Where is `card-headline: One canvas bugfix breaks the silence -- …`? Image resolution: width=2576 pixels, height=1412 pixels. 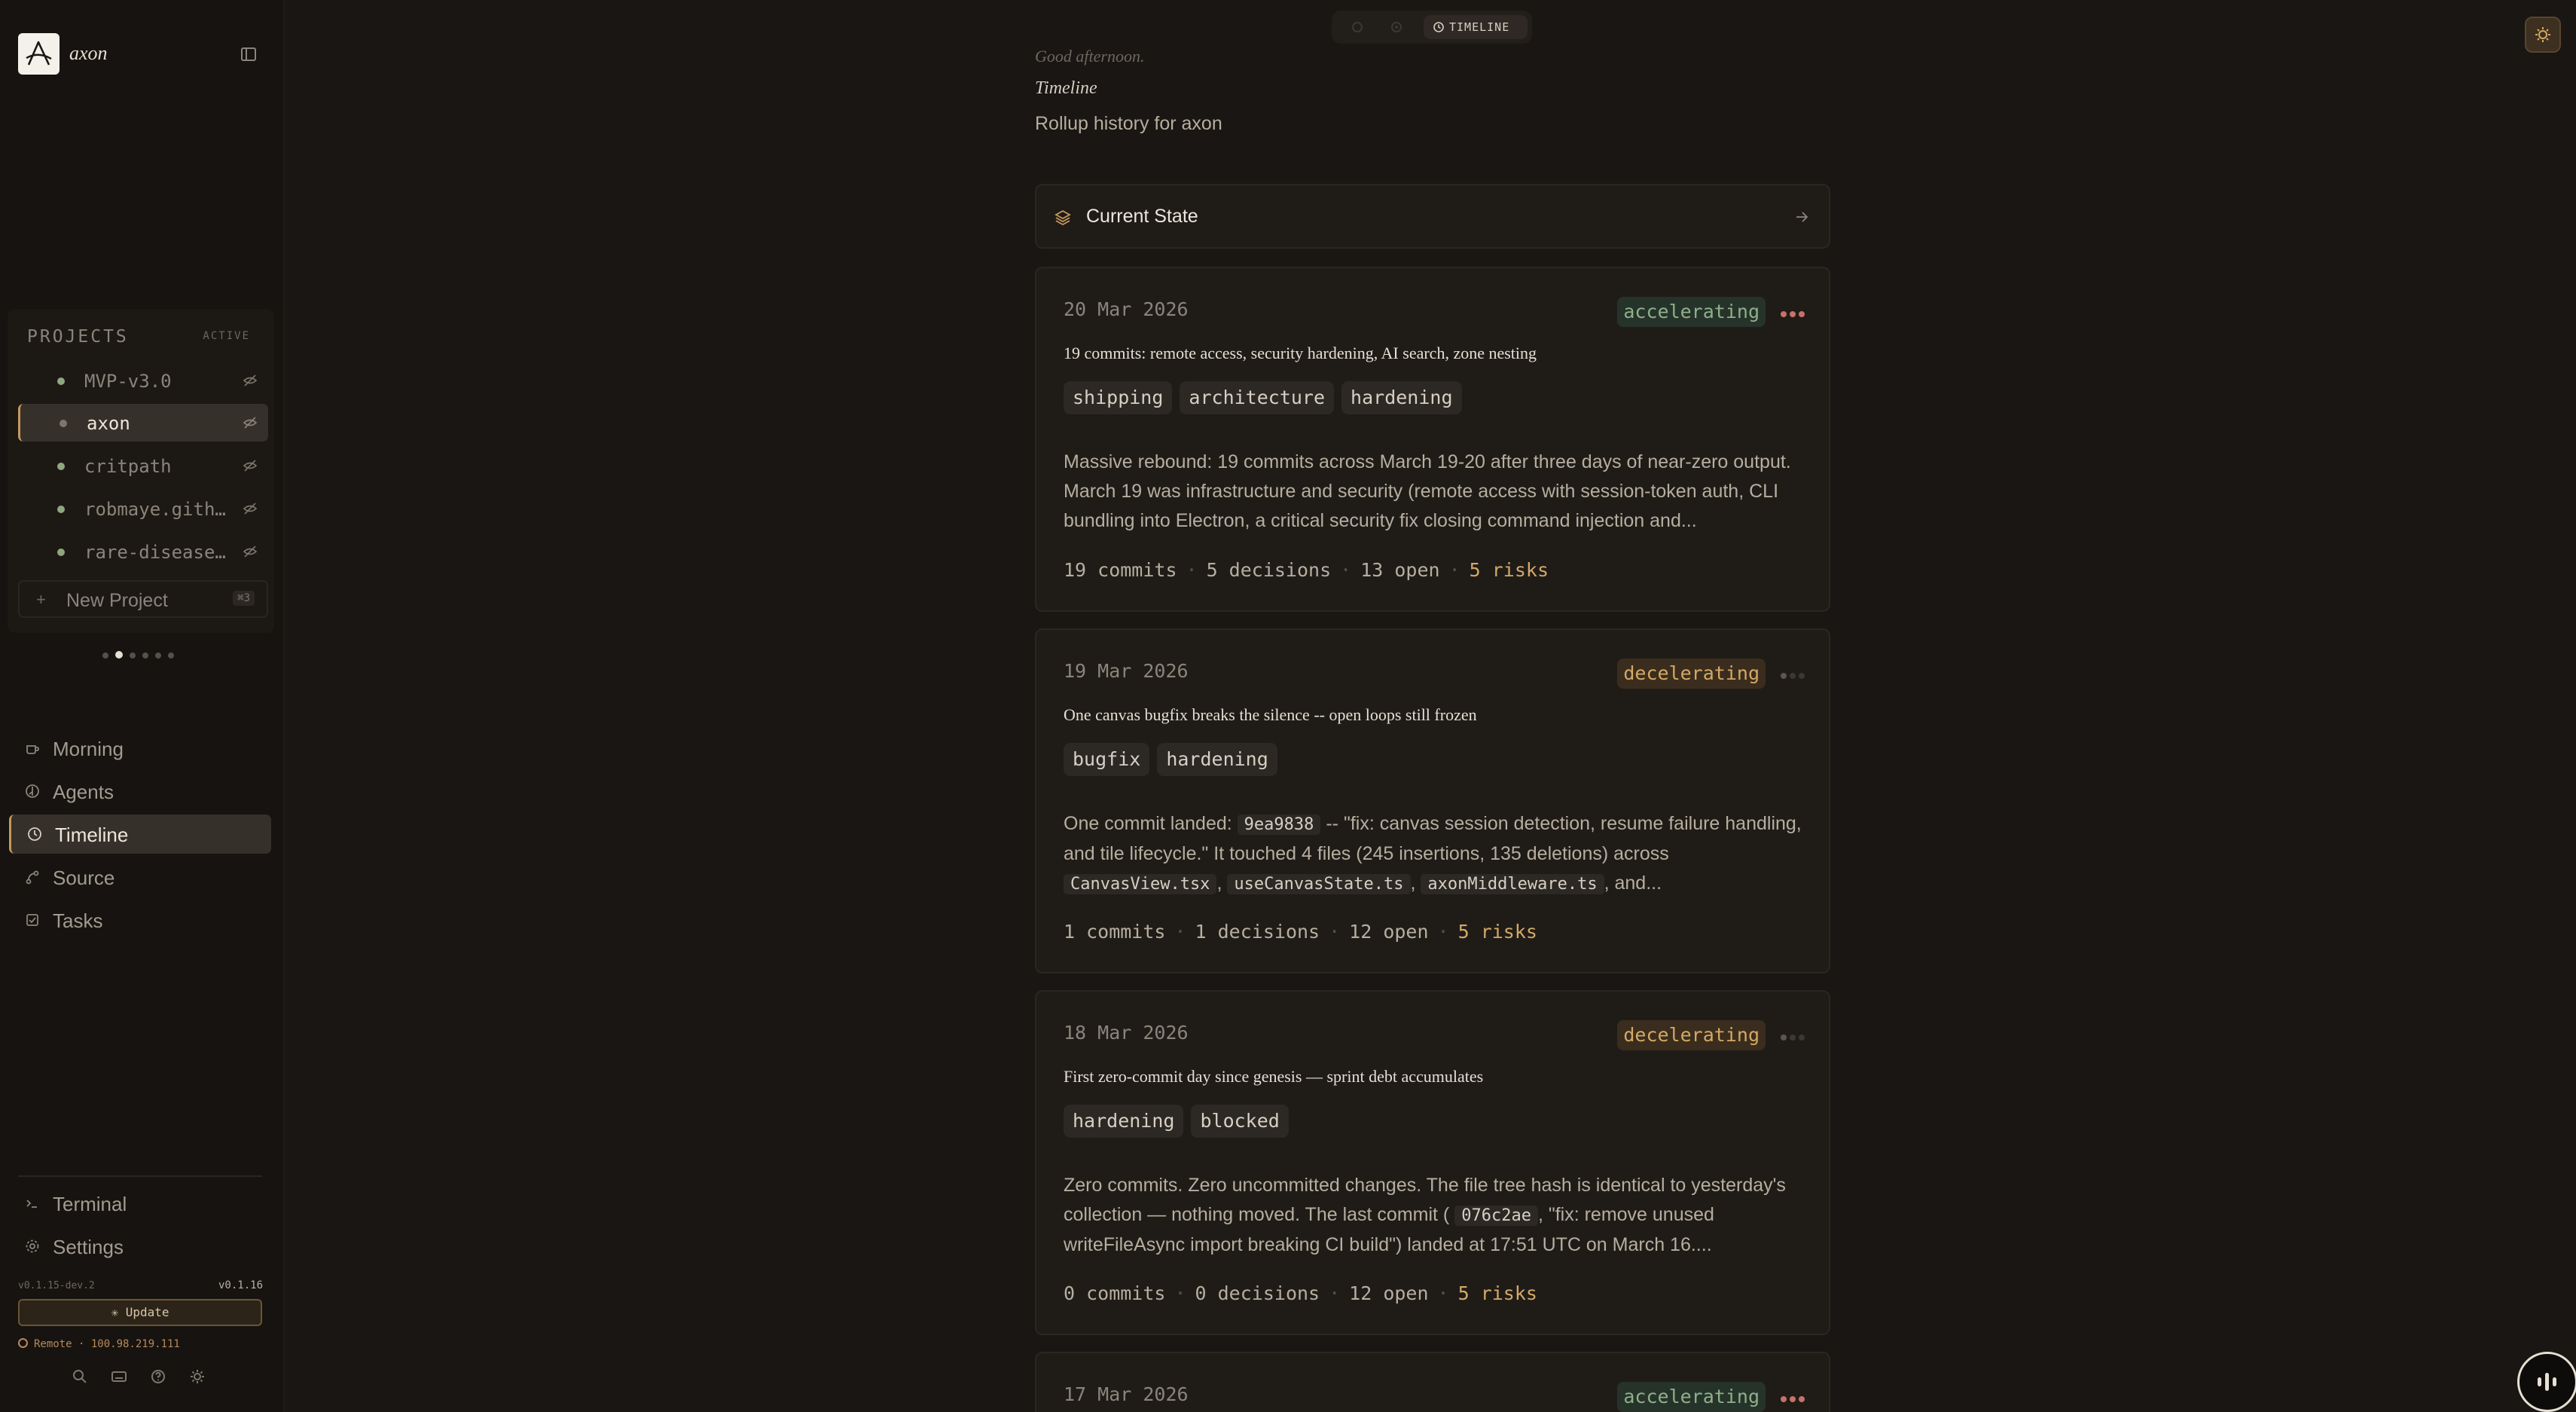
card-headline: One canvas bugfix breaks the silence -- … is located at coordinates (1271, 714).